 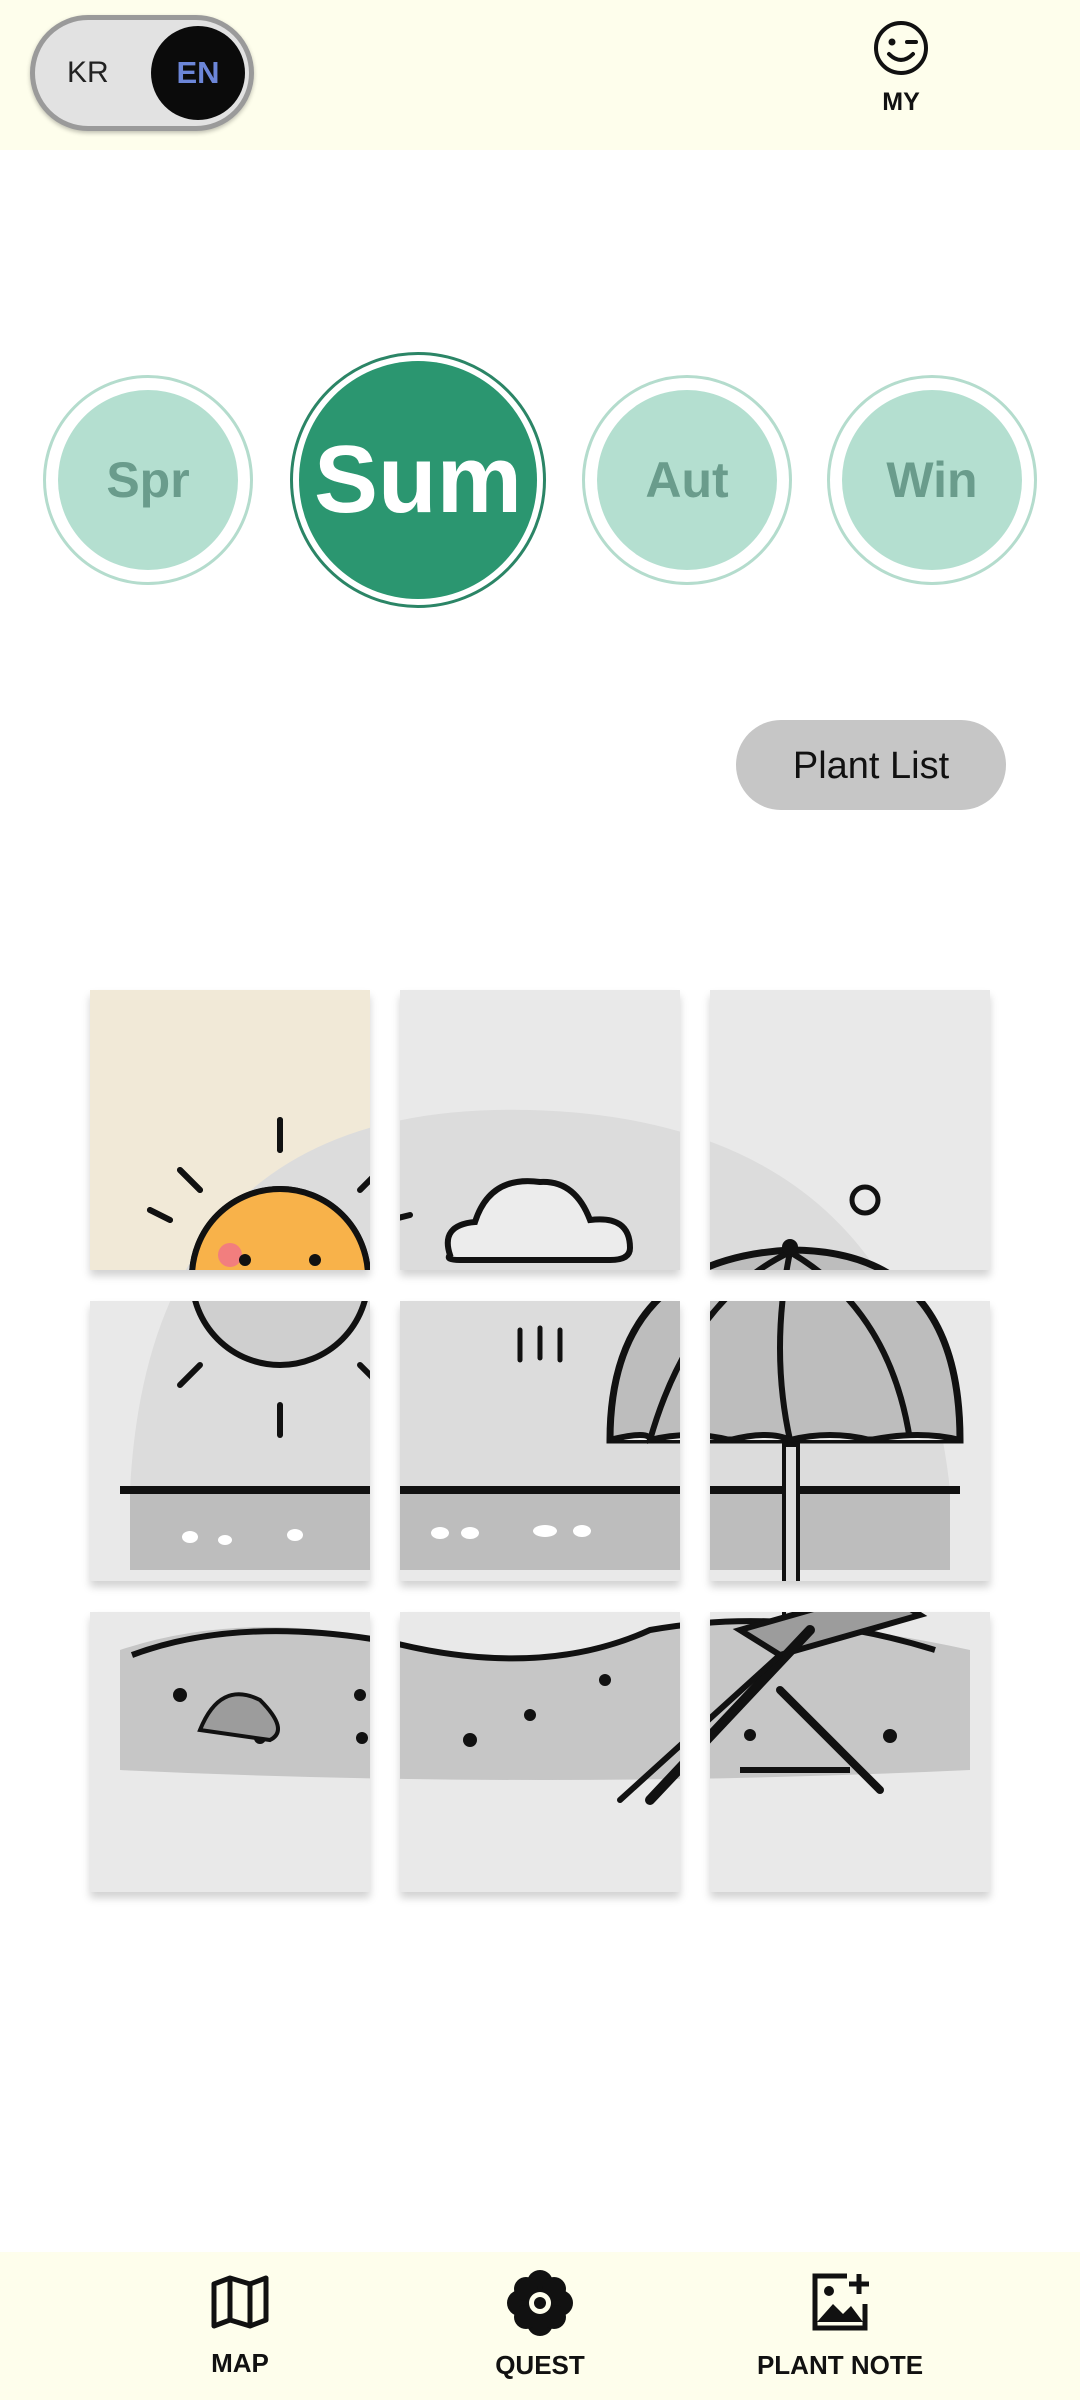 What do you see at coordinates (198, 73) in the screenshot?
I see `language-option-en: EN` at bounding box center [198, 73].